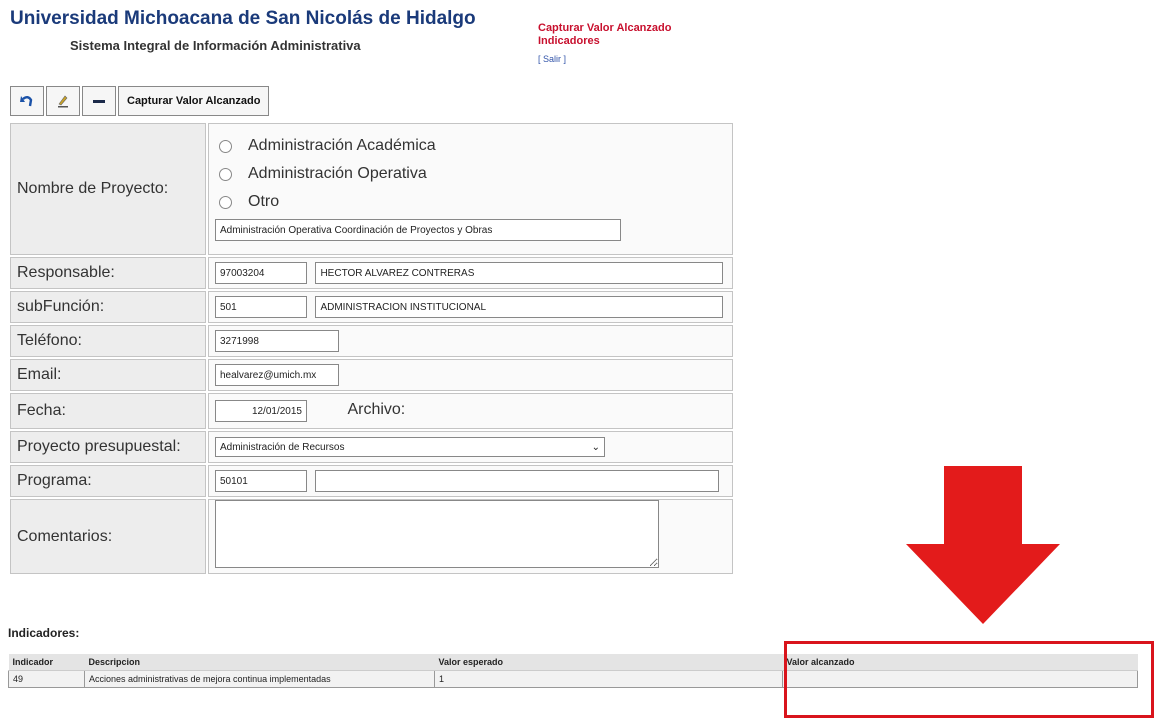 This screenshot has width=1156, height=719. I want to click on radio-label: Administración Operativa, so click(337, 173).